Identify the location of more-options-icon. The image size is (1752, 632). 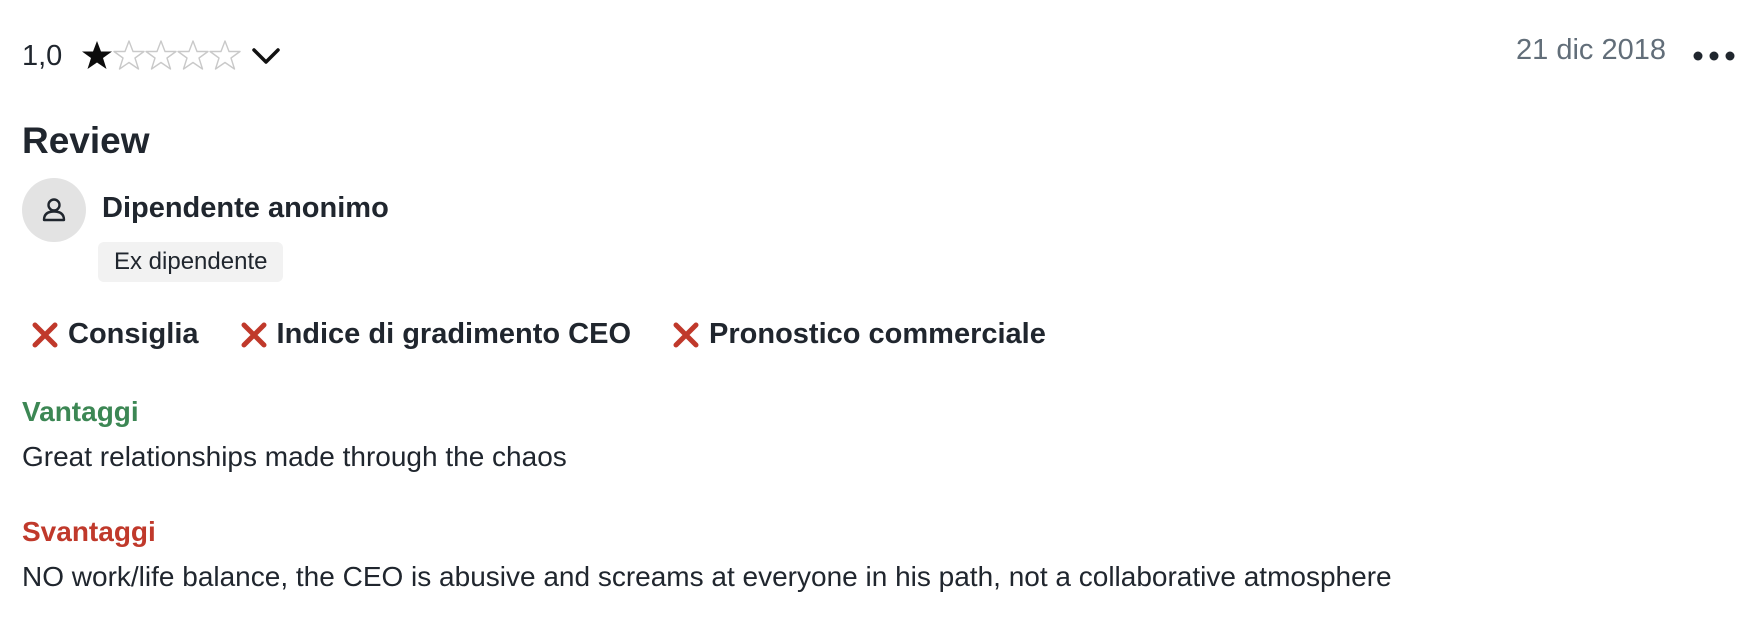
(1714, 56).